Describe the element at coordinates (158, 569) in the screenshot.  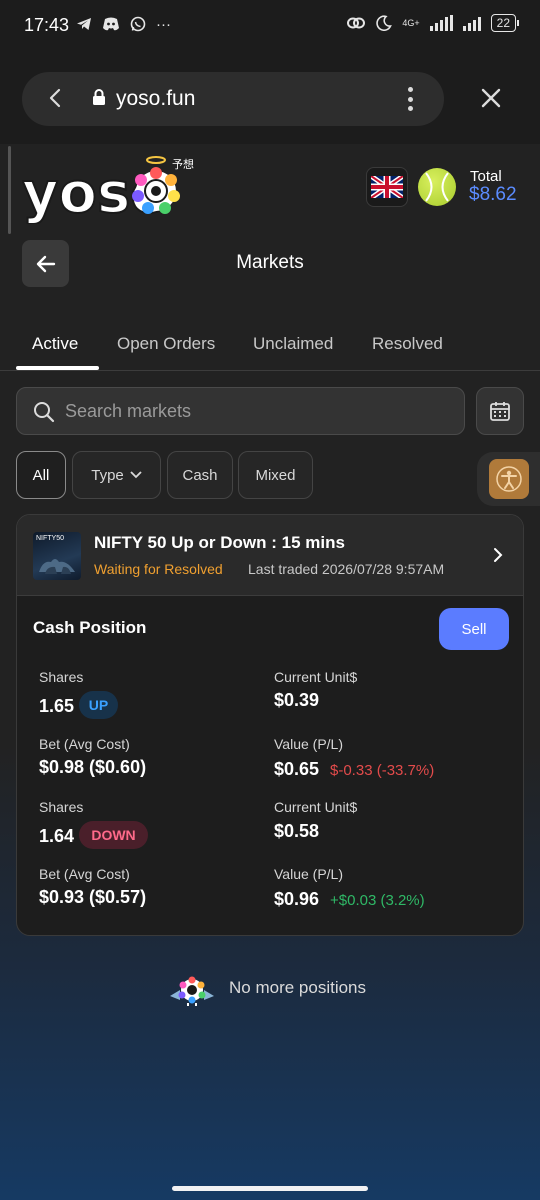
I see `market-status: Waiting for Resolved` at that location.